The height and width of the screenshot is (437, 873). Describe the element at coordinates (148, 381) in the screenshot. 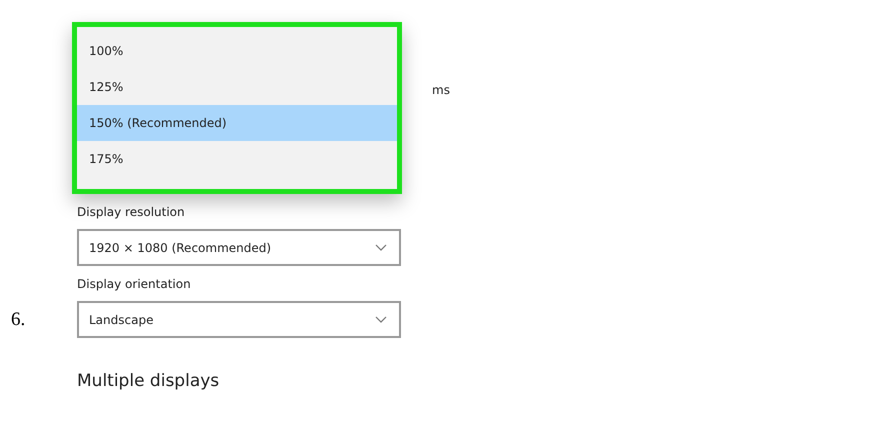

I see `section-heading: Multiple displays` at that location.